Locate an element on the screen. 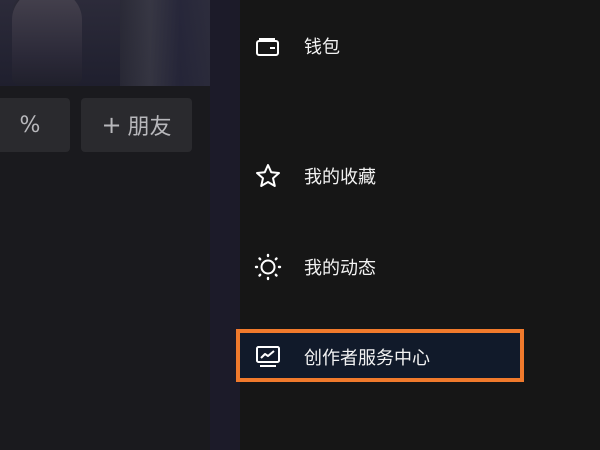  stat-chip-text: % is located at coordinates (30, 125).